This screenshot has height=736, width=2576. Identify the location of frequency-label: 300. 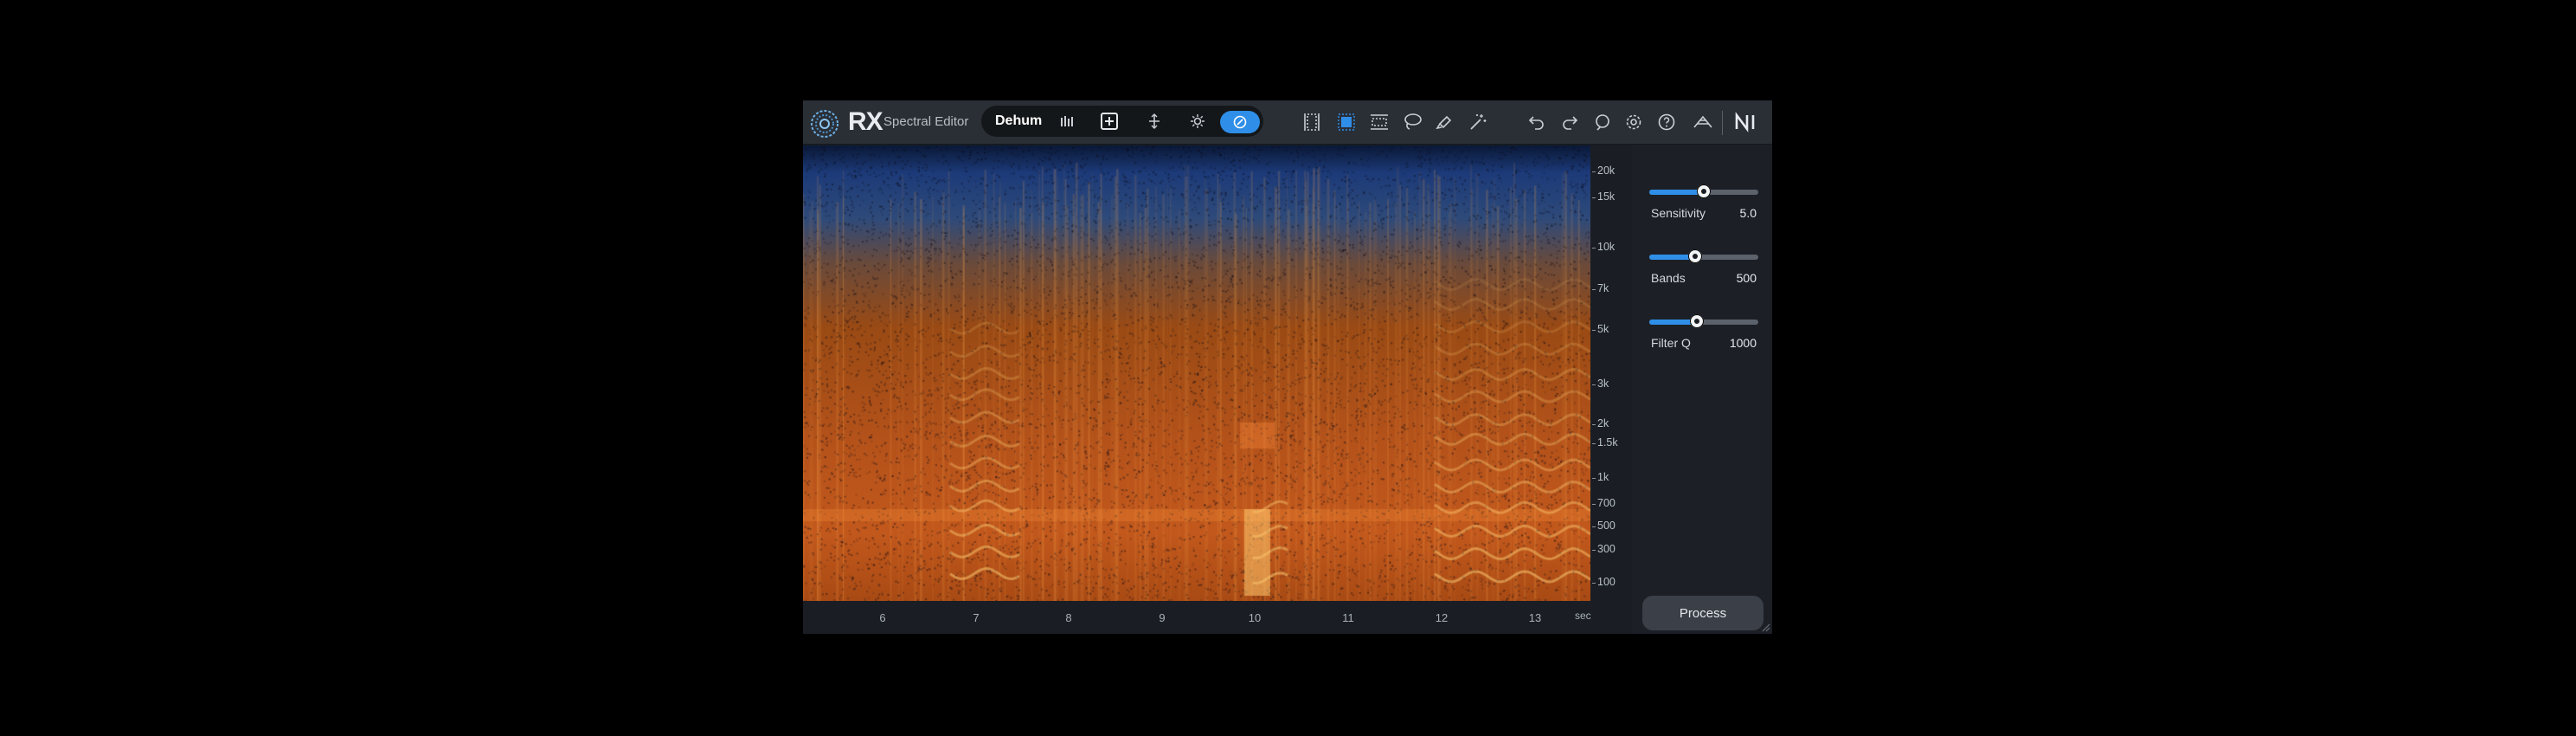
(1607, 549).